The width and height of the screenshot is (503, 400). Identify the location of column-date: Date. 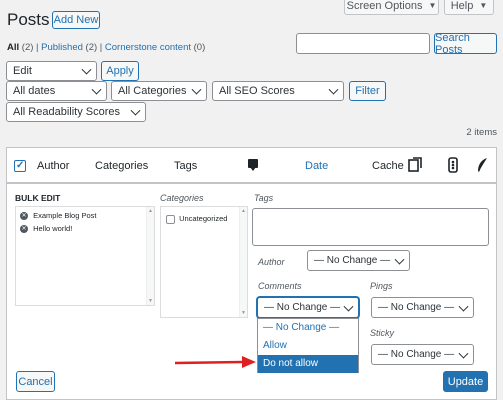
(316, 166).